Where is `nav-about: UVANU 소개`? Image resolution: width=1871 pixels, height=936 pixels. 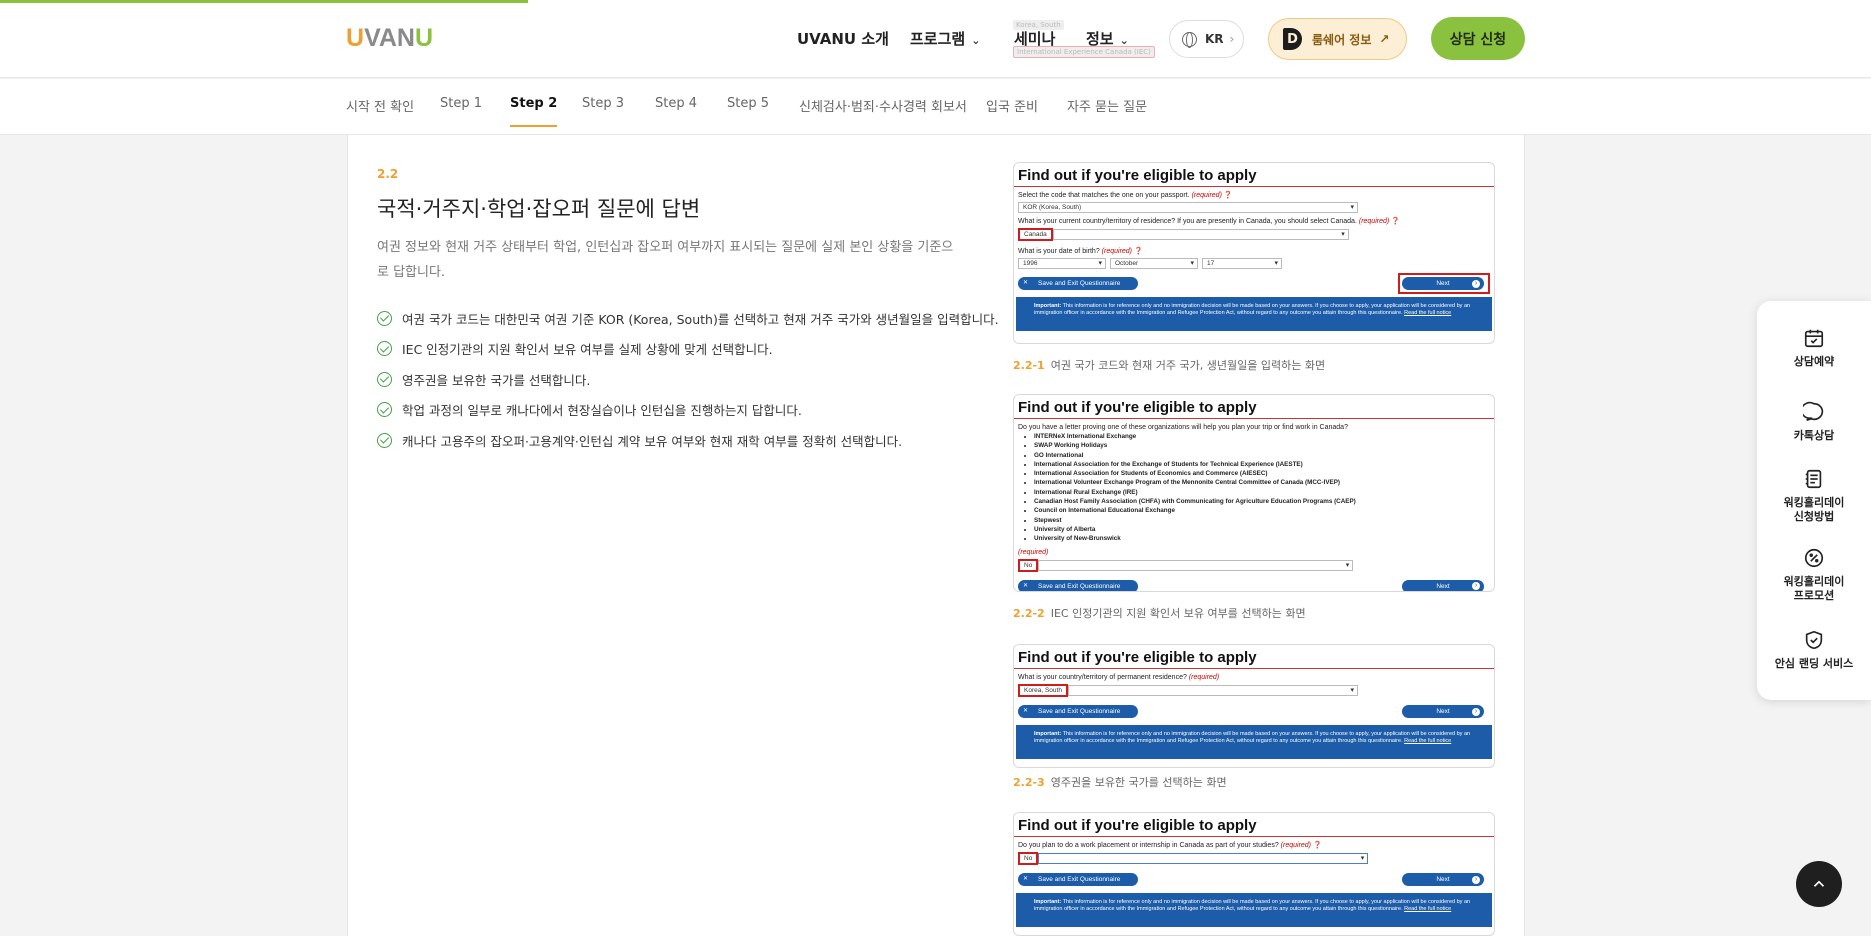
nav-about: UVANU 소개 is located at coordinates (843, 38).